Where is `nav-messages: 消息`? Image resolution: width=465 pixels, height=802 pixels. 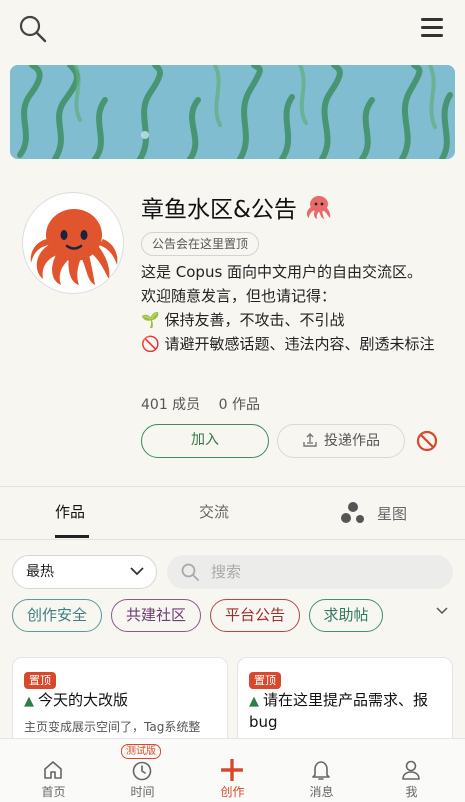 nav-messages: 消息 is located at coordinates (321, 770).